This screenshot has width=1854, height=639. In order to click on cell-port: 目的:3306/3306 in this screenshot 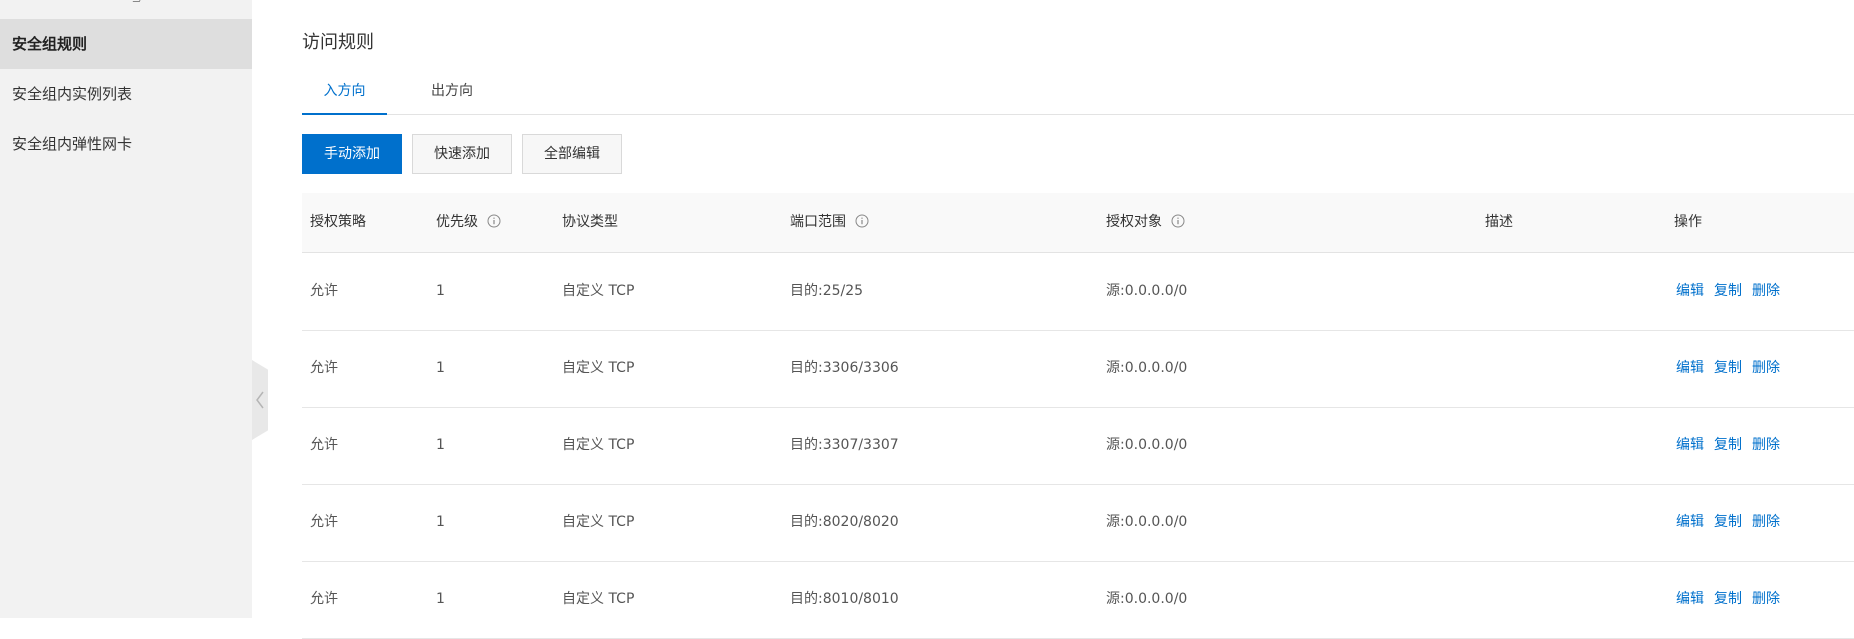, I will do `click(844, 368)`.